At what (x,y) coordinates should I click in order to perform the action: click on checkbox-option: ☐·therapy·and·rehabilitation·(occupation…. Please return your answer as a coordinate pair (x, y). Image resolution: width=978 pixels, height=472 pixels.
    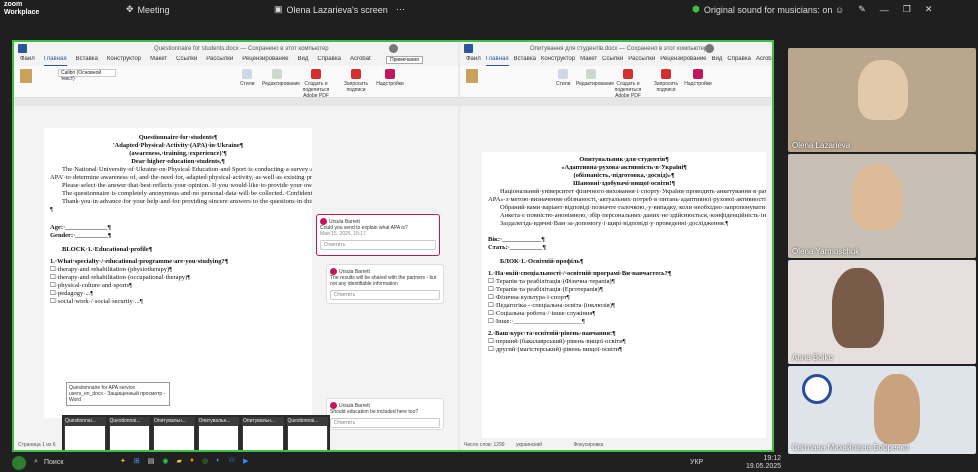
    Looking at the image, I should click on (178, 278).